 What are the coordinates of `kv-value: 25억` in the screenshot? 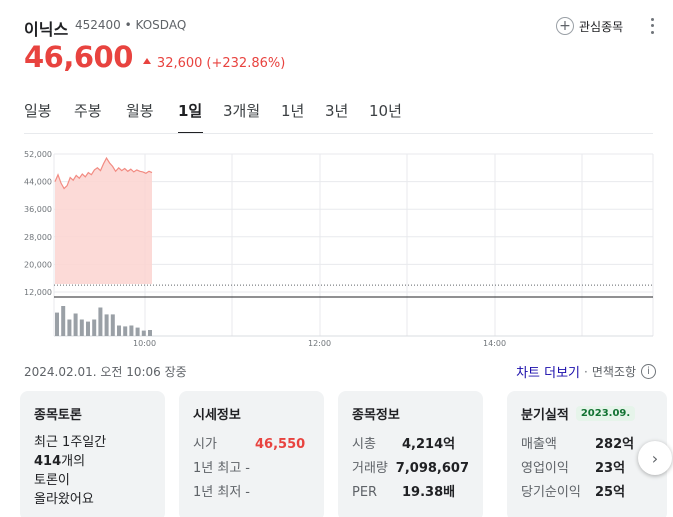 It's located at (610, 492).